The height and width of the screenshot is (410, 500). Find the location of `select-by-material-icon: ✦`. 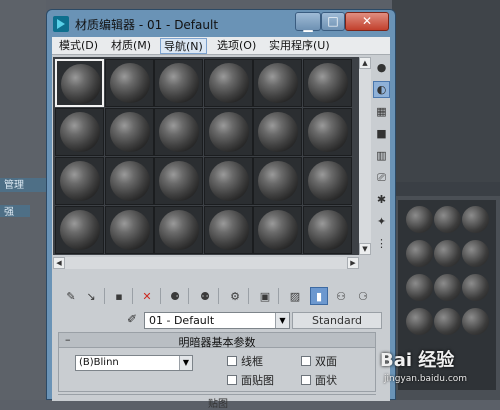

select-by-material-icon: ✦ is located at coordinates (381, 221).